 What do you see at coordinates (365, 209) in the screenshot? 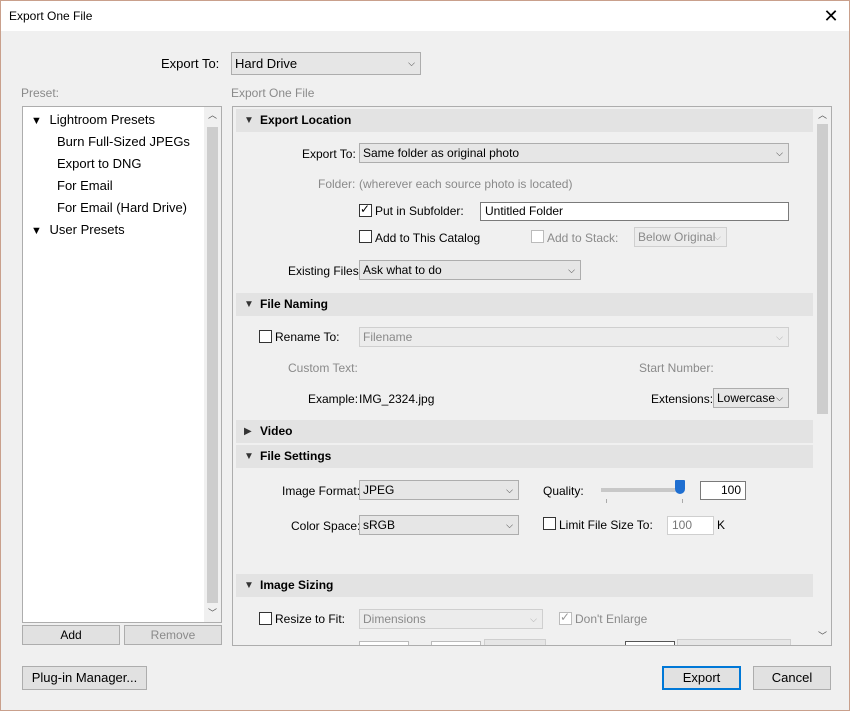
I see `put-in-subfolder-checkbox` at bounding box center [365, 209].